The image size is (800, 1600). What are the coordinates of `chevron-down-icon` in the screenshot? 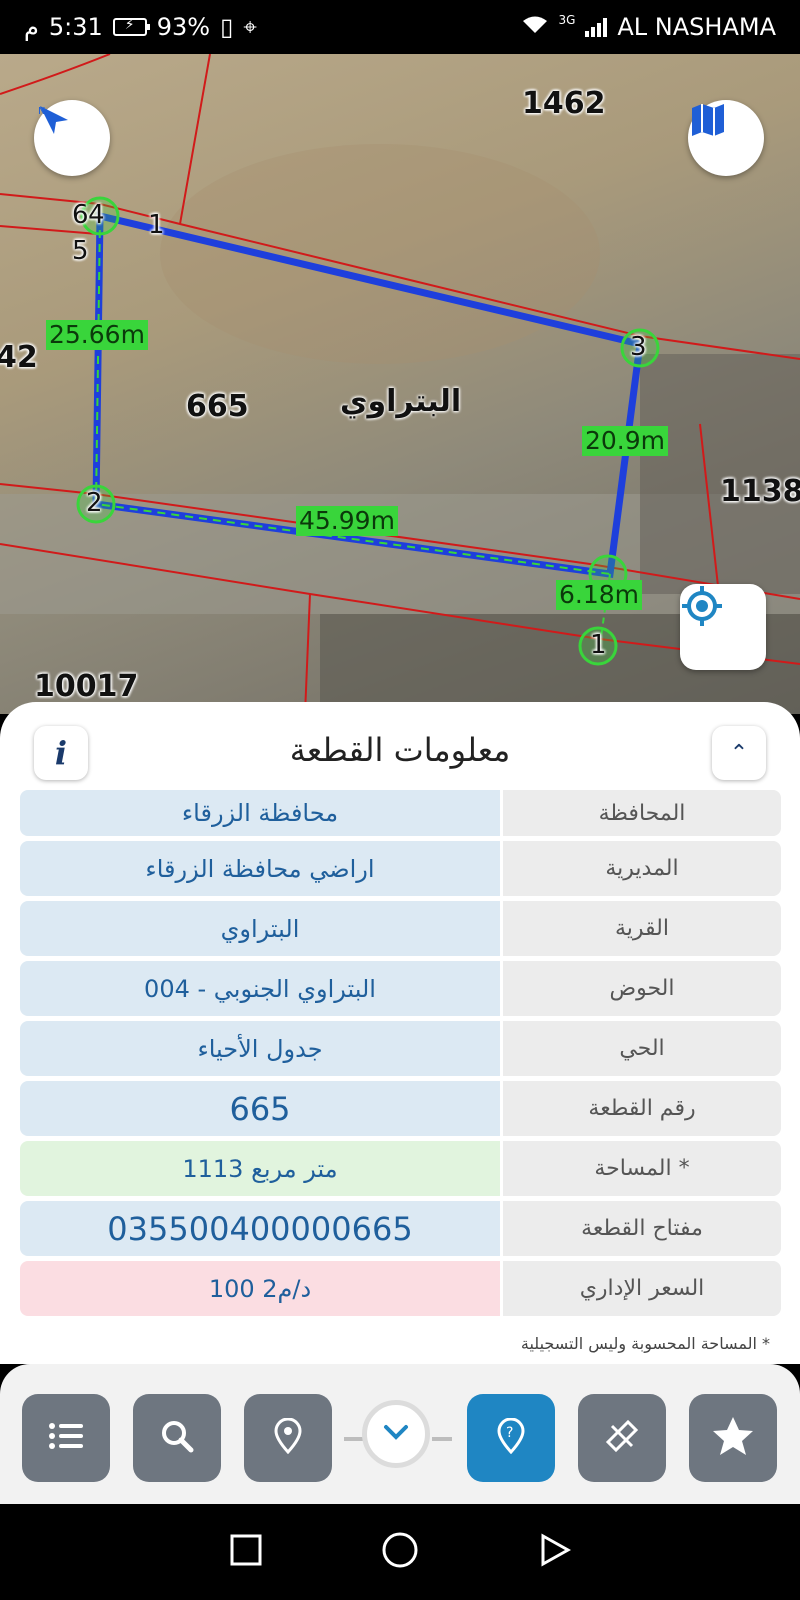 It's located at (396, 1434).